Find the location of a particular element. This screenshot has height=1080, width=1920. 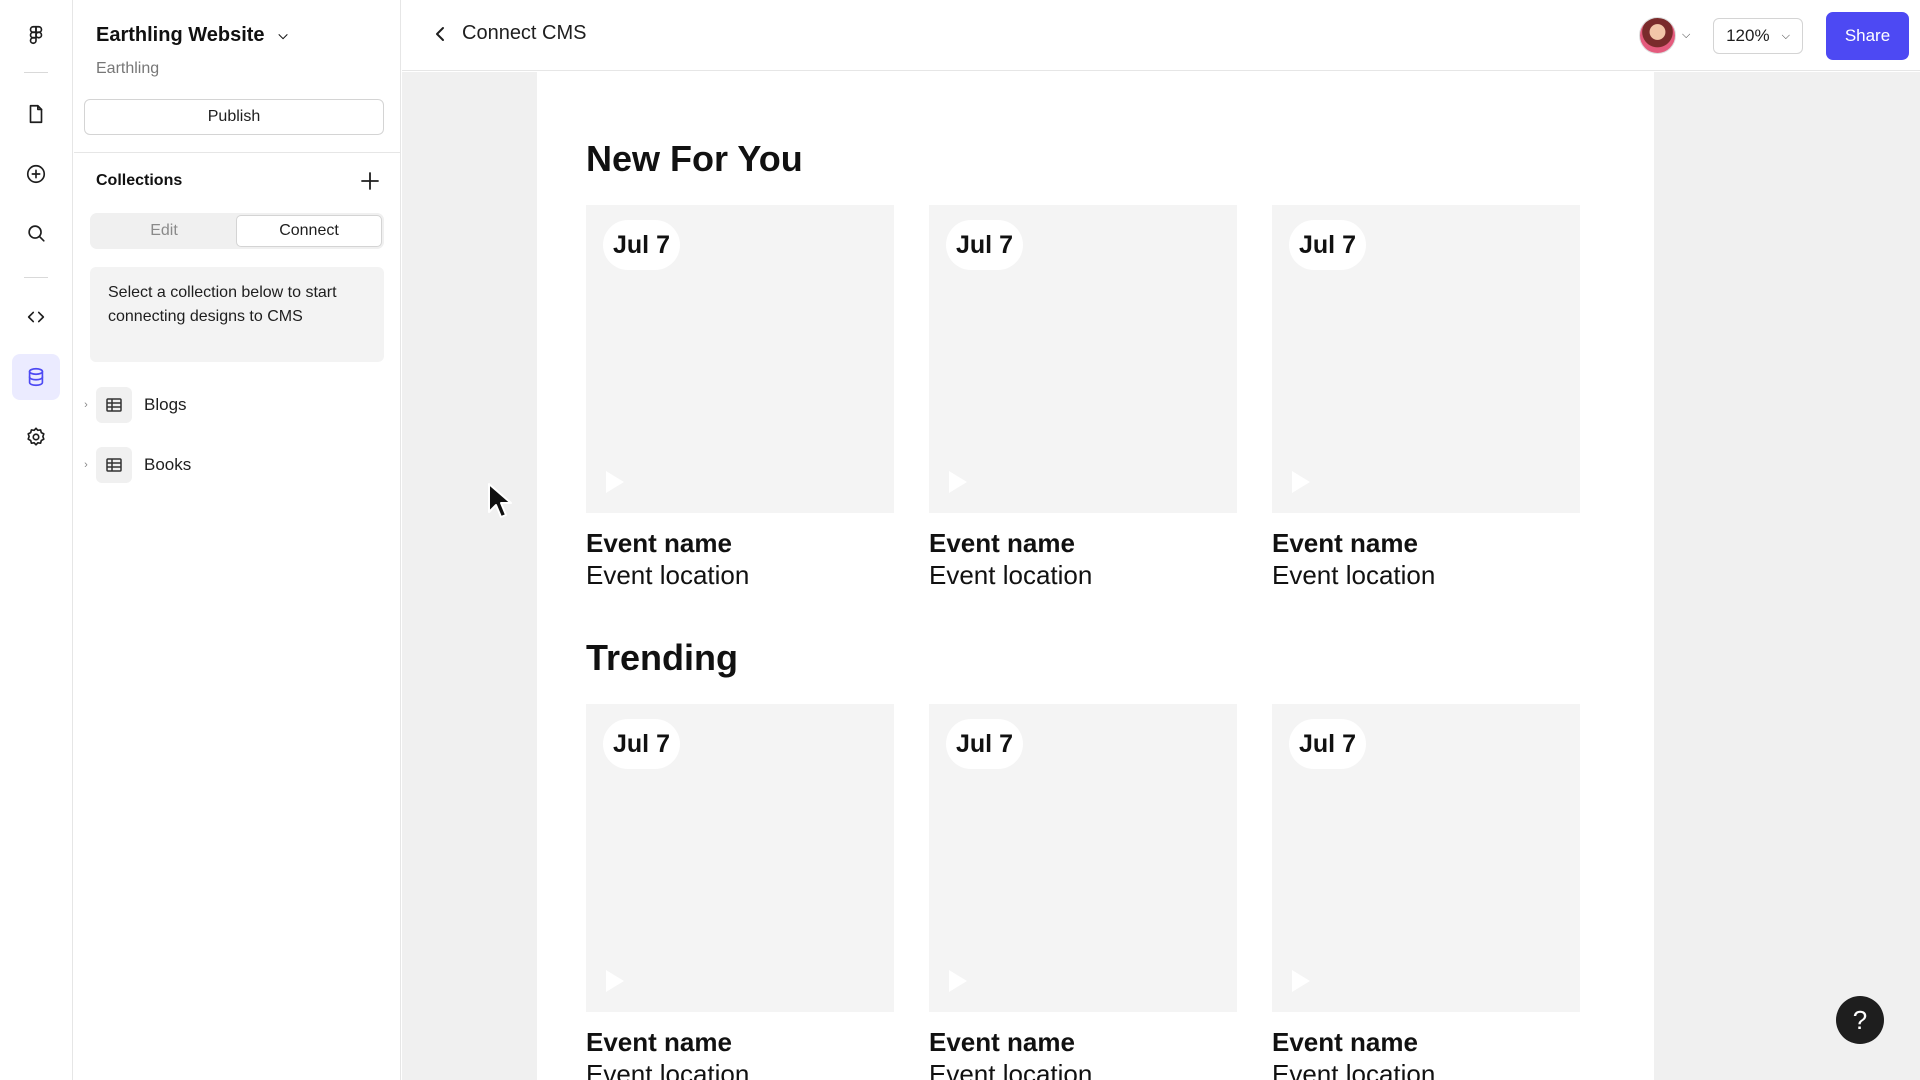

collections-heading: Collections is located at coordinates (139, 180).